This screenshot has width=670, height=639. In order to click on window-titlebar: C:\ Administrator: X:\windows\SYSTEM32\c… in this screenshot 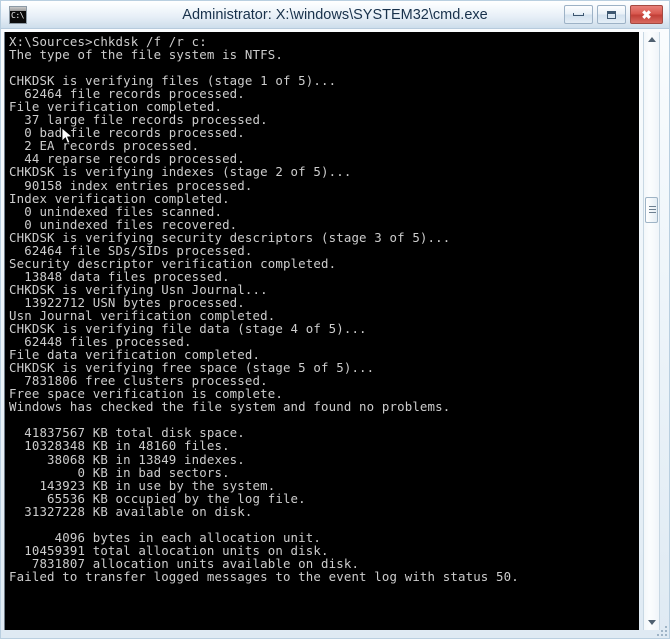, I will do `click(335, 15)`.